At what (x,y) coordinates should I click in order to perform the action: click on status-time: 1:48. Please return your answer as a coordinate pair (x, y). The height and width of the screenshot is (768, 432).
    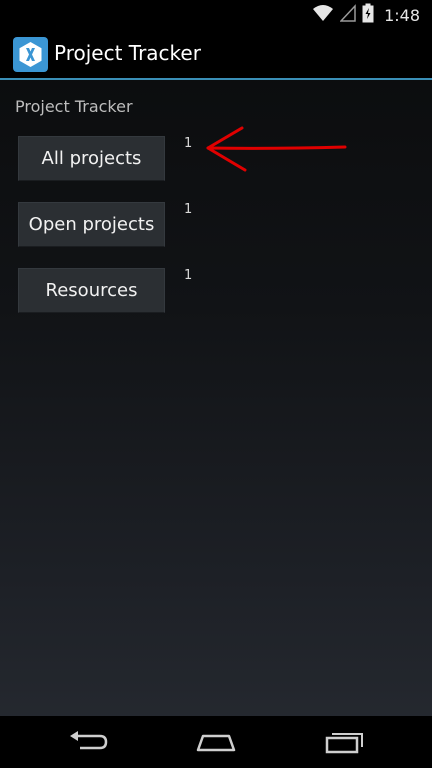
    Looking at the image, I should click on (402, 15).